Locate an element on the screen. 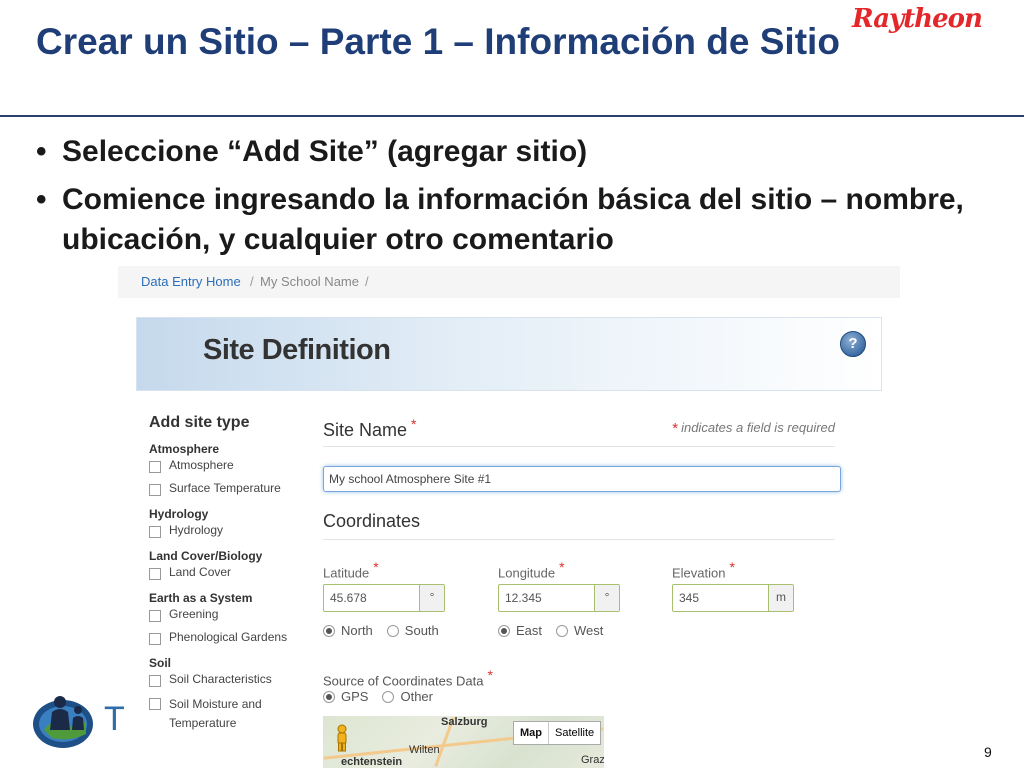 The image size is (1024, 768). site-type-heading: Add site type is located at coordinates (199, 422).